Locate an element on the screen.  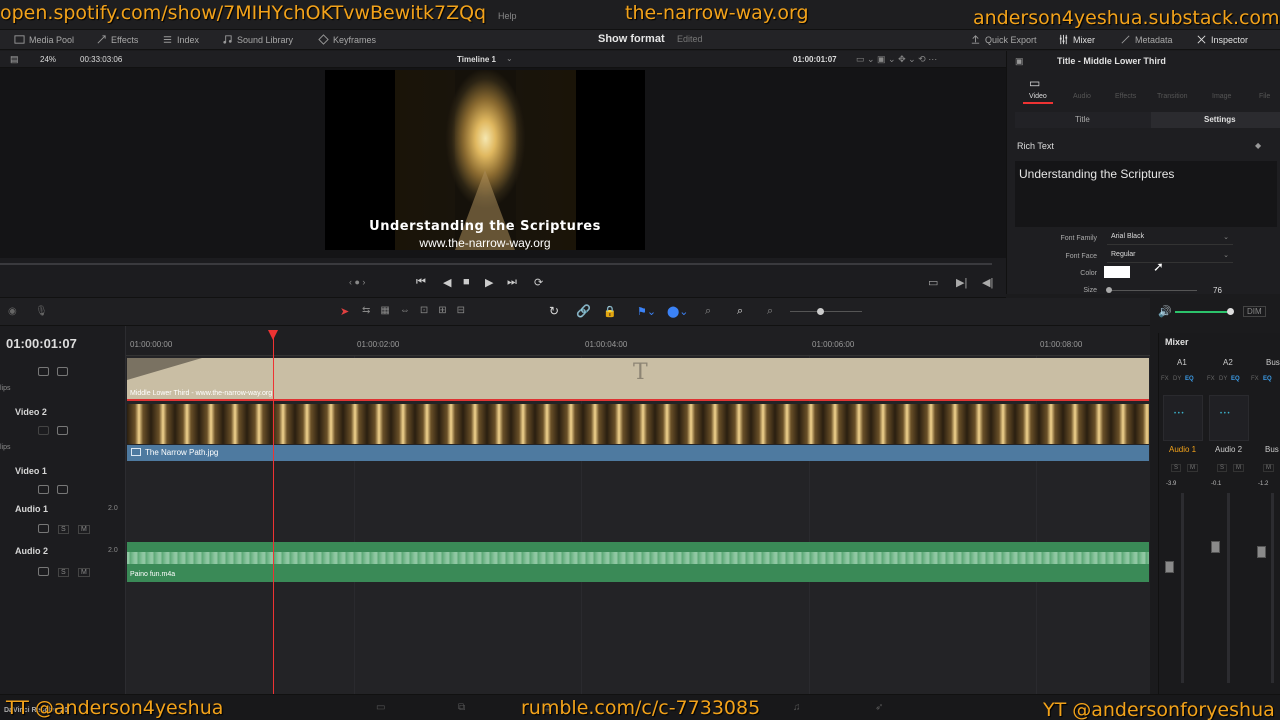
tab-audio: Audio is located at coordinates (1082, 96).